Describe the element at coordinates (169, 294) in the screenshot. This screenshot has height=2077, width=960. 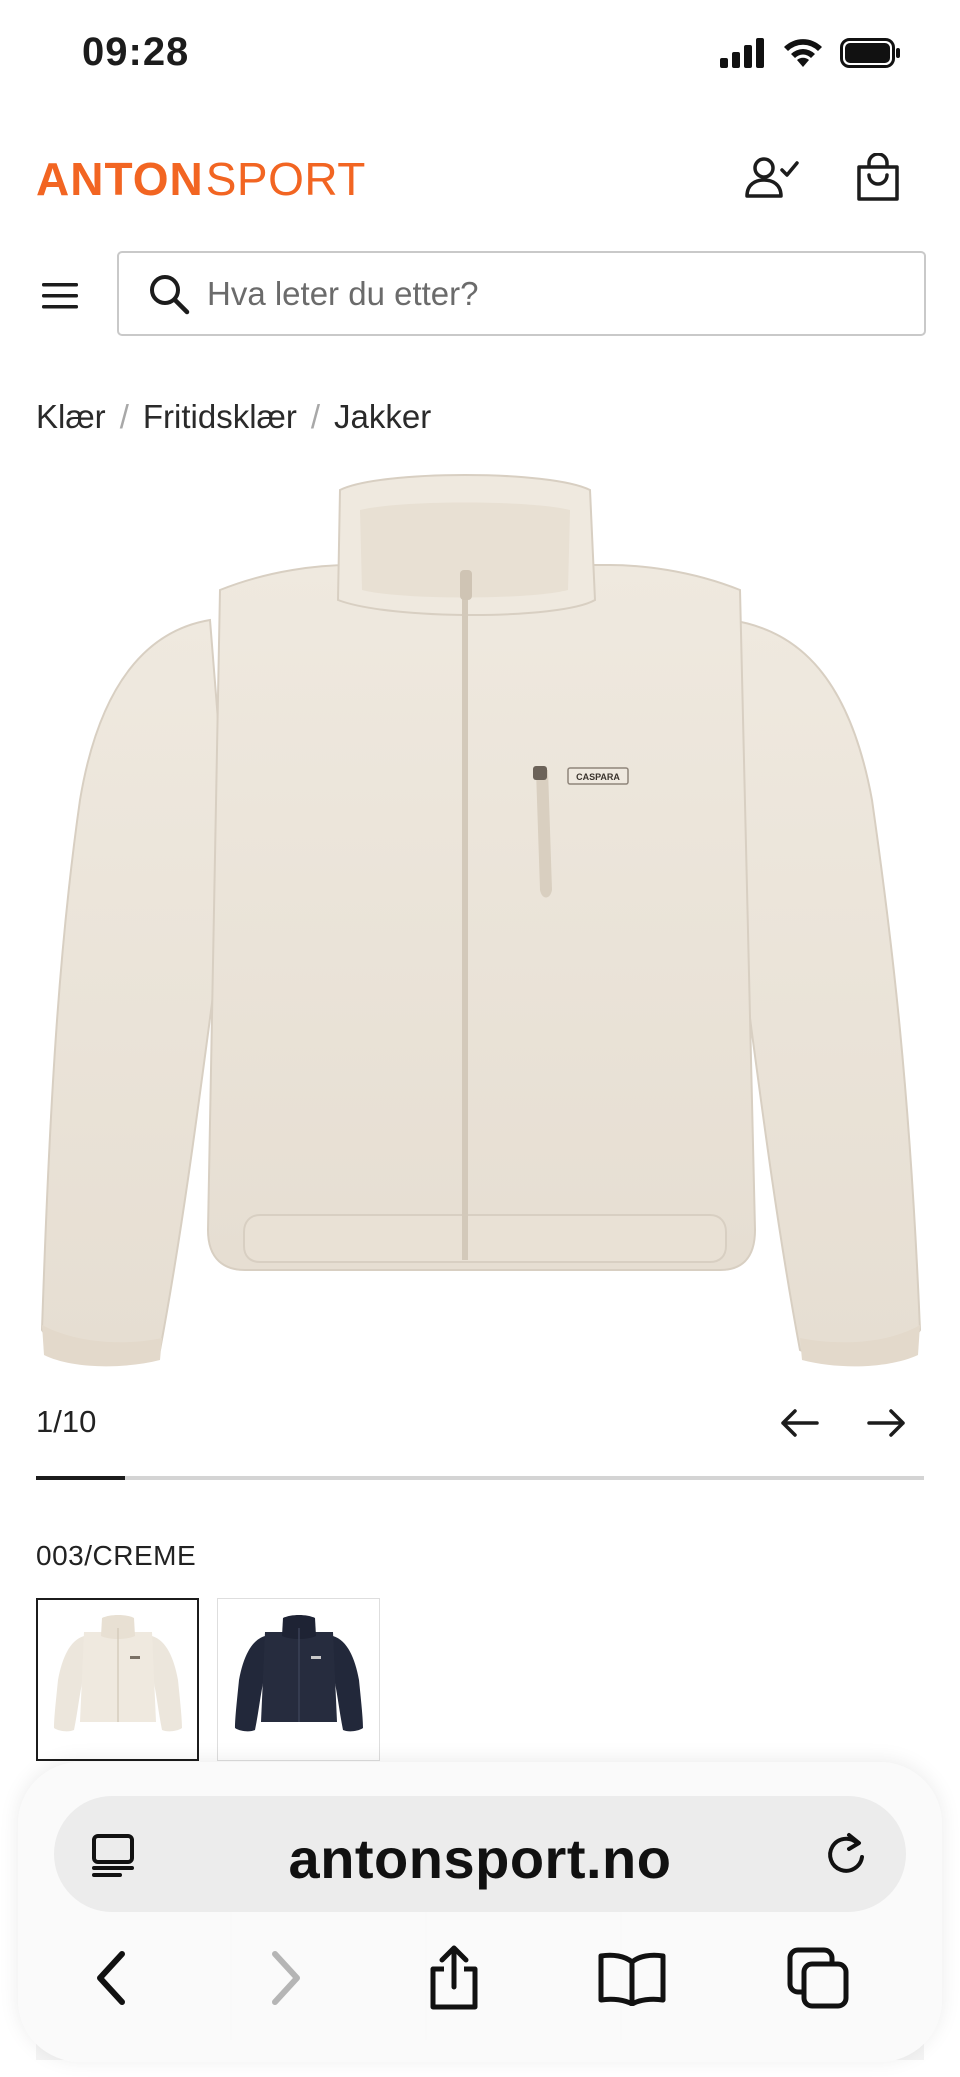
I see `search-icon` at that location.